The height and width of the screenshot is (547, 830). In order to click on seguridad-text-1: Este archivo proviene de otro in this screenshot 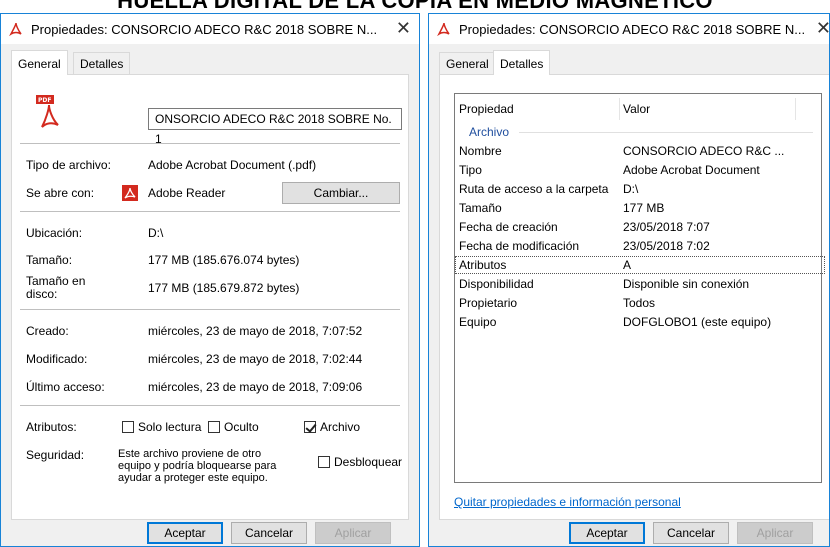, I will do `click(190, 454)`.